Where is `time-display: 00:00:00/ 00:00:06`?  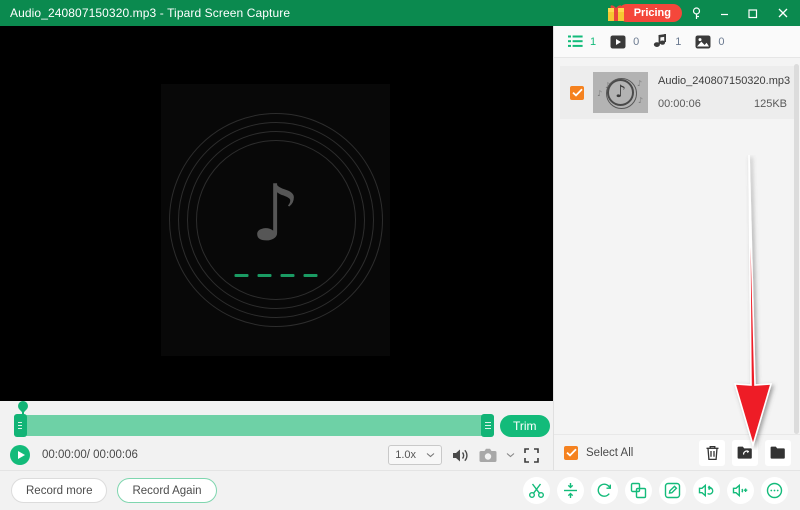
time-display: 00:00:00/ 00:00:06 is located at coordinates (90, 455).